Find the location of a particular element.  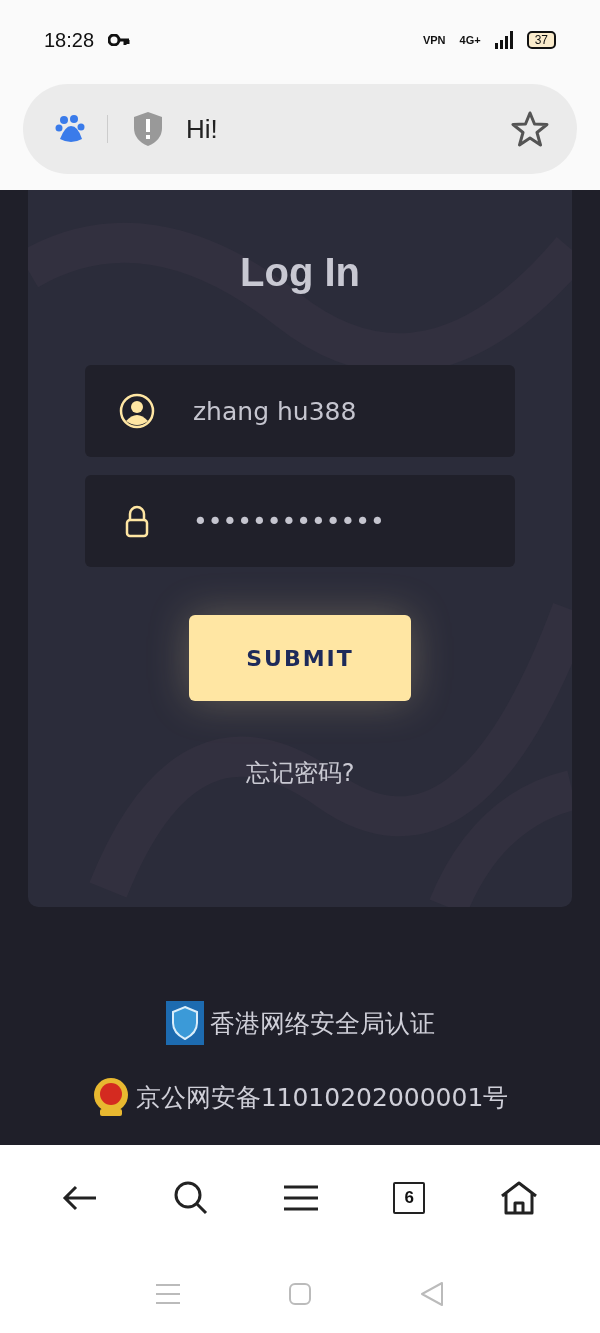

page-title: Hi! is located at coordinates (202, 129).